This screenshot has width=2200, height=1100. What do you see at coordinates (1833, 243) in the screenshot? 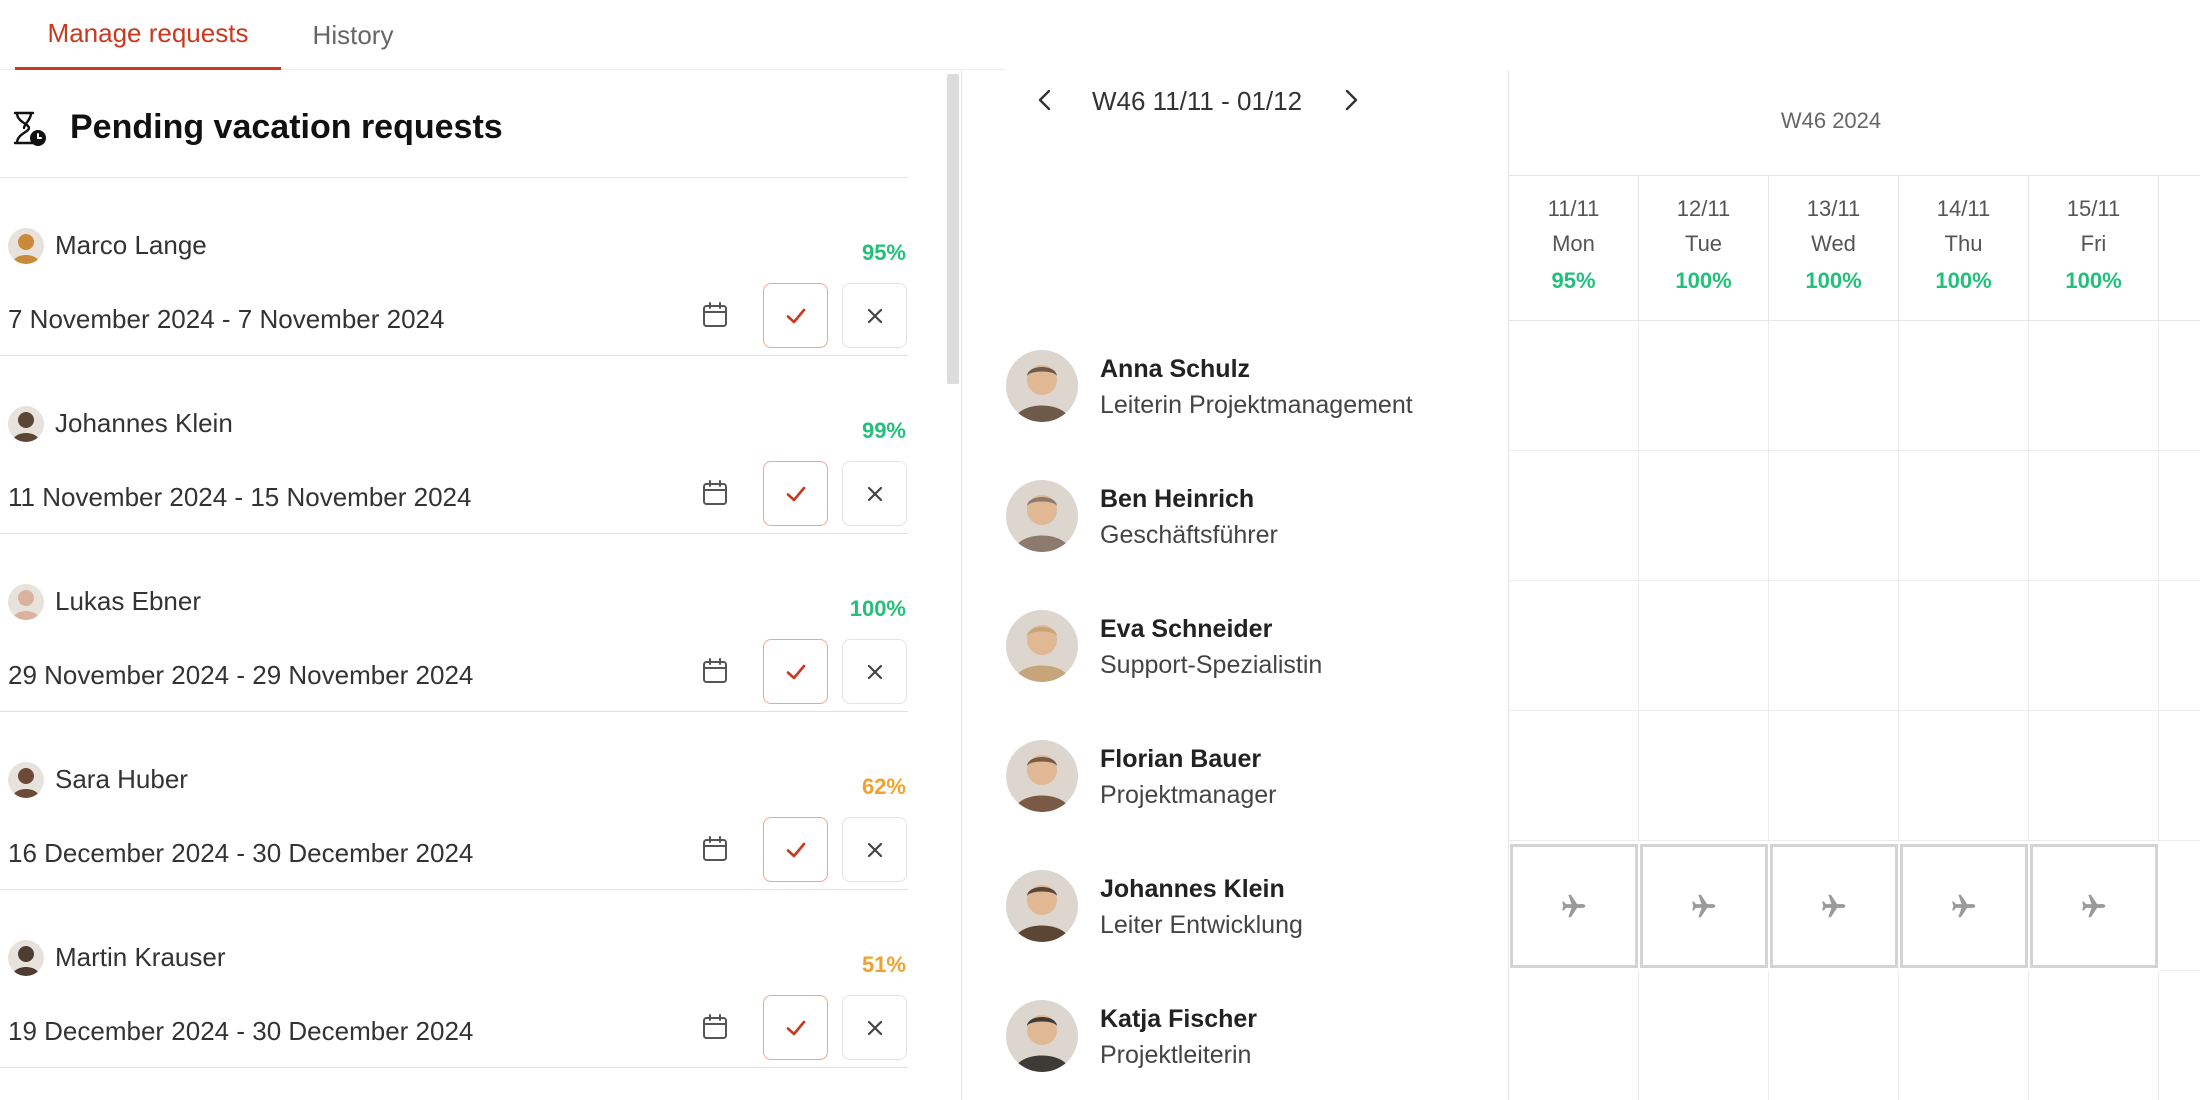
I see `day-weekday: Wed` at bounding box center [1833, 243].